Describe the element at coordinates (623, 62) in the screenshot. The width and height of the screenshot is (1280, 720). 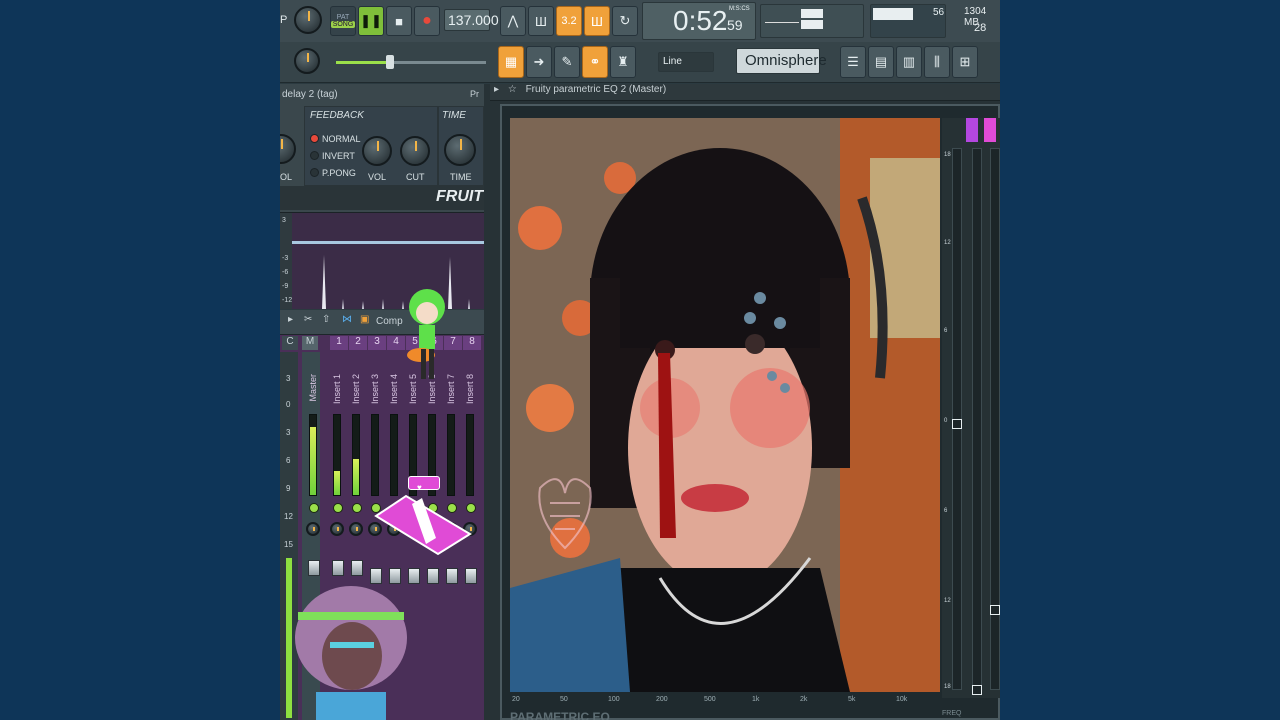
I see `stamp-button: ♜` at that location.